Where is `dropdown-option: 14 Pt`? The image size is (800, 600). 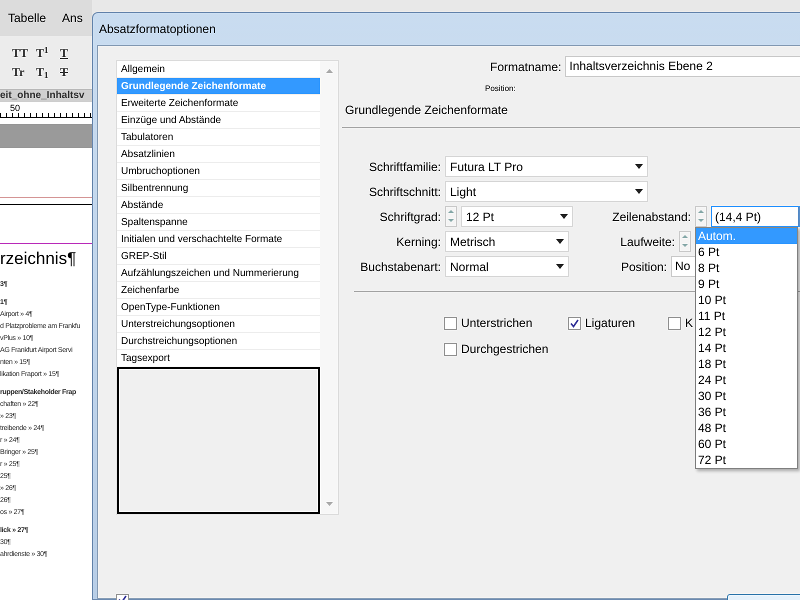 dropdown-option: 14 Pt is located at coordinates (746, 348).